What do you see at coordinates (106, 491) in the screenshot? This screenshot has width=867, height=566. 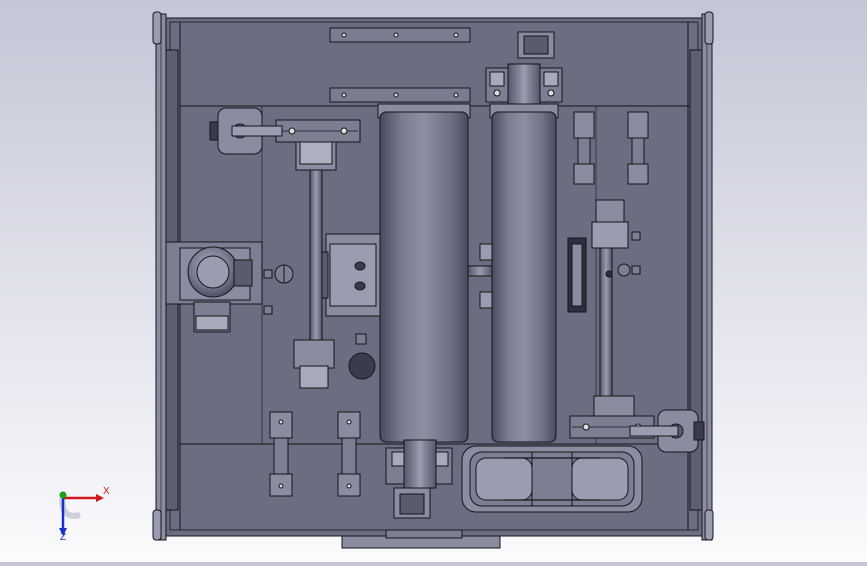 I see `triad-x-label: X` at bounding box center [106, 491].